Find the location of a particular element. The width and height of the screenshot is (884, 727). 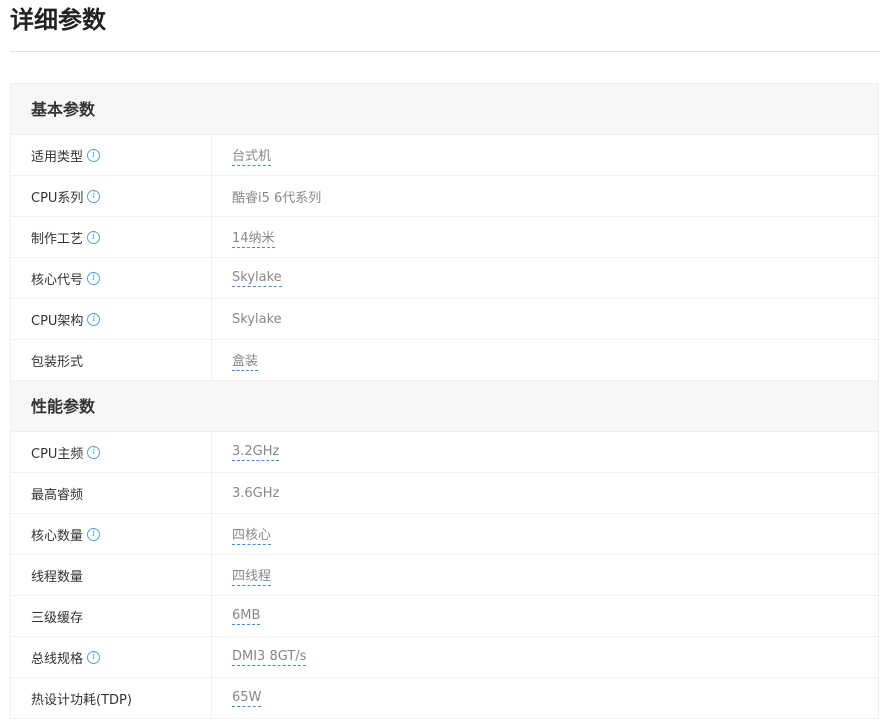

spec-row: 适用类型 i 台式机 is located at coordinates (444, 155).